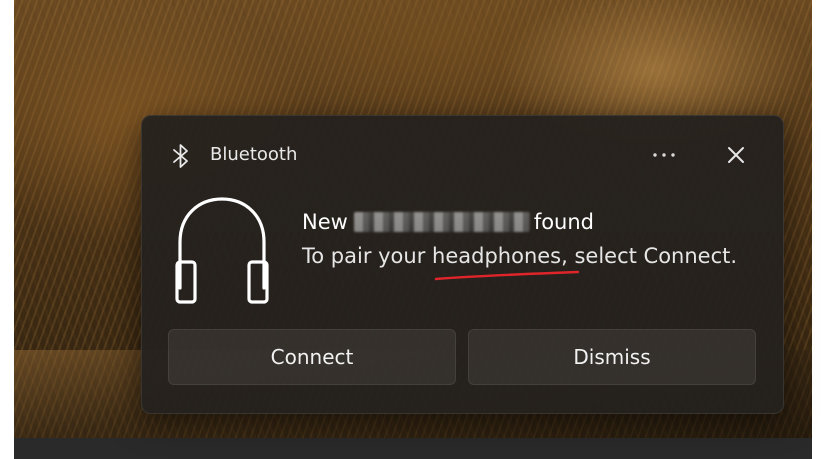  I want to click on more-options-button, so click(664, 155).